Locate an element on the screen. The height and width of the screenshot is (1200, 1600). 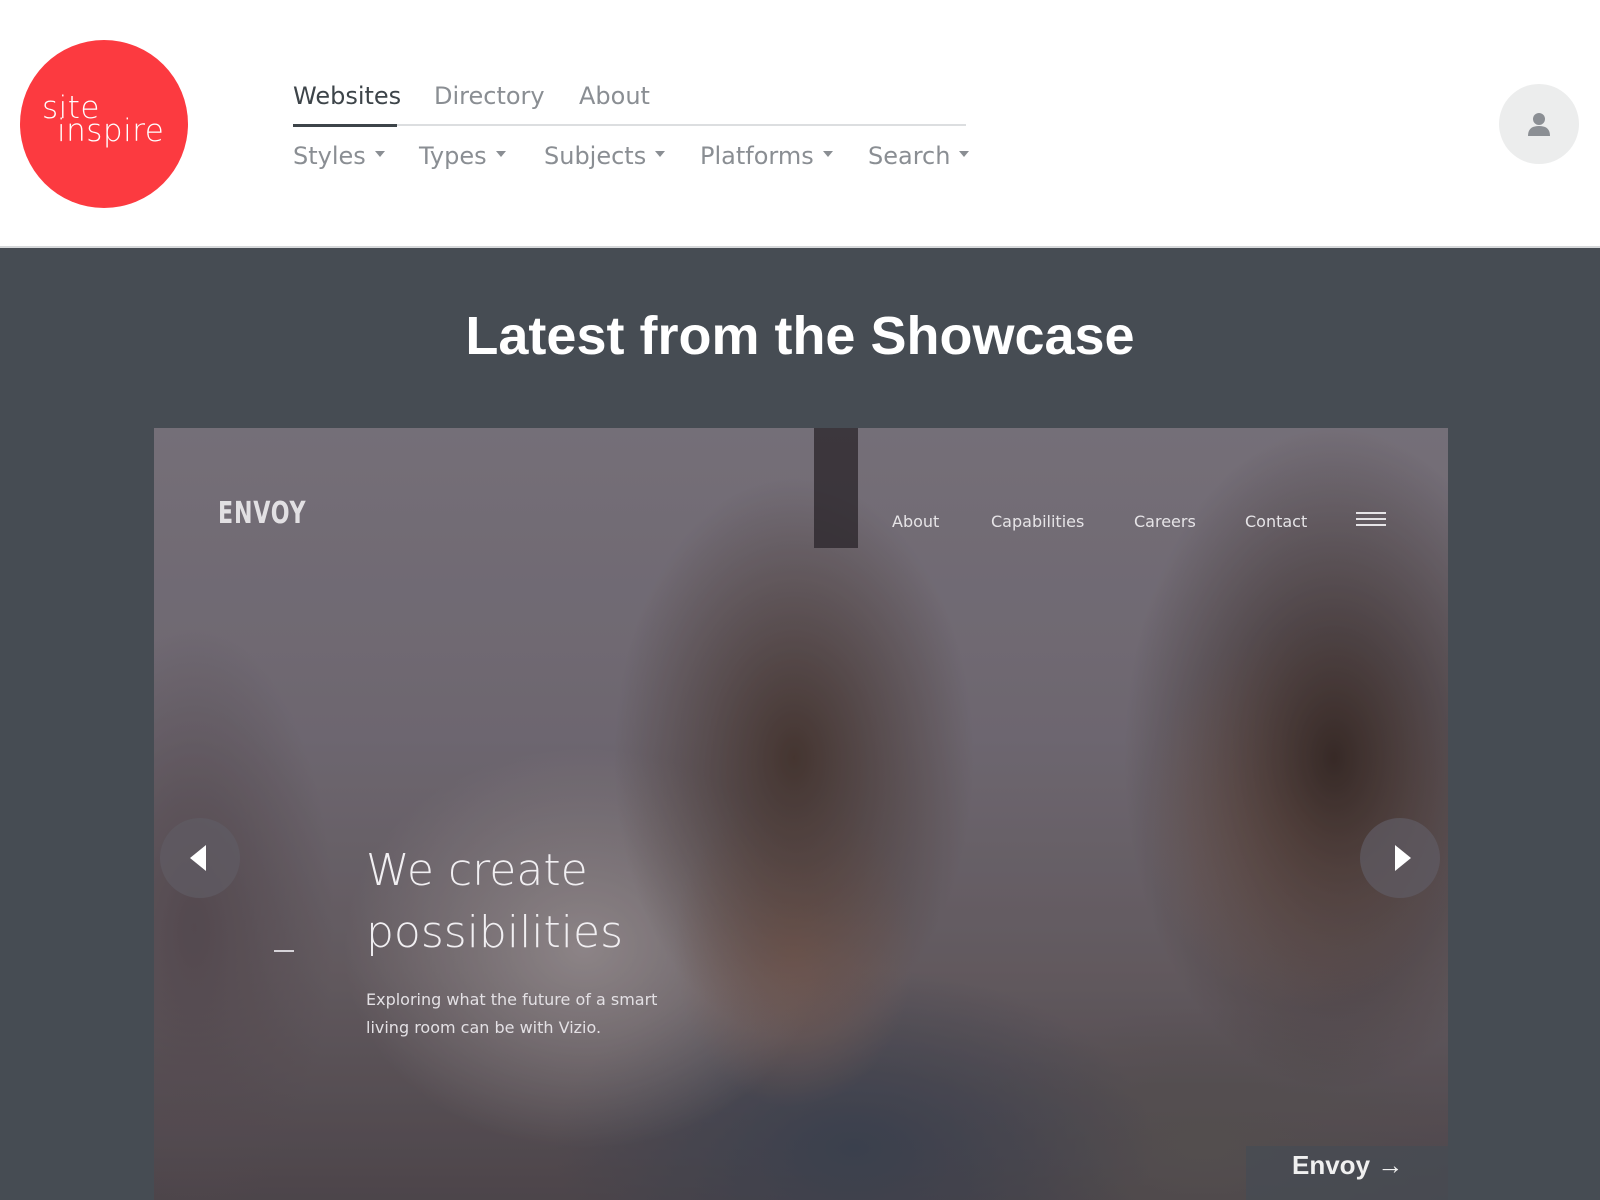
envoy-logo: ENVOY is located at coordinates (262, 513).